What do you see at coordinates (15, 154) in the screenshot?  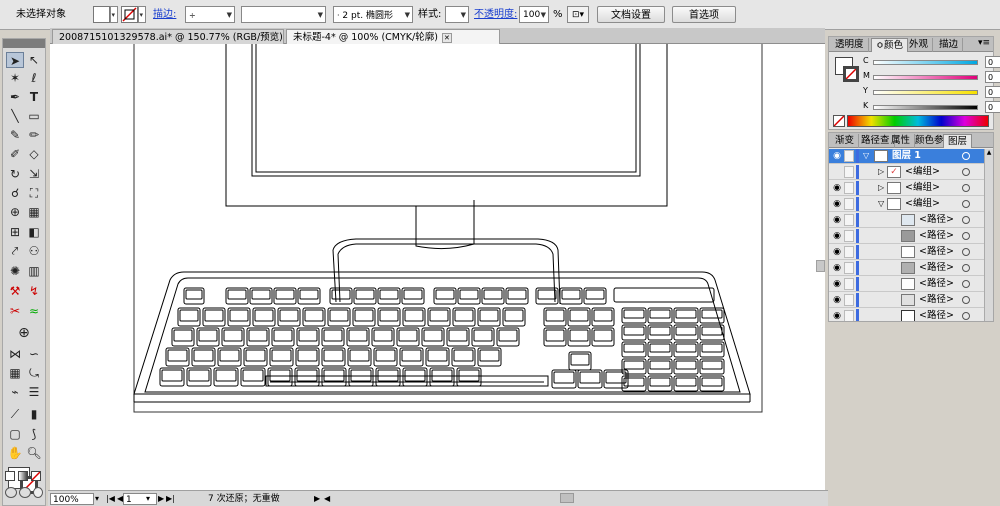 I see `blob-brush-tool-icon: ✐` at bounding box center [15, 154].